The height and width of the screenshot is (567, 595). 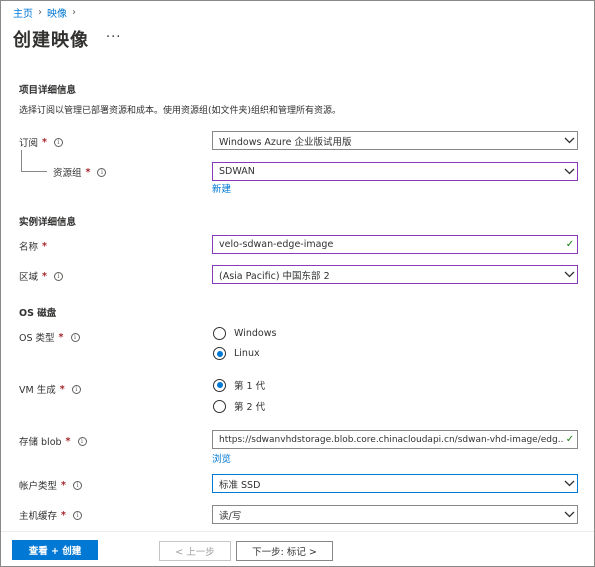 I want to click on footer-divider, so click(x=297, y=531).